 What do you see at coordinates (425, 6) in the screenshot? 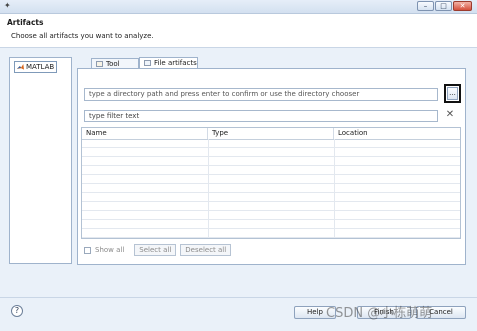
I see `minimize-icon: –` at bounding box center [425, 6].